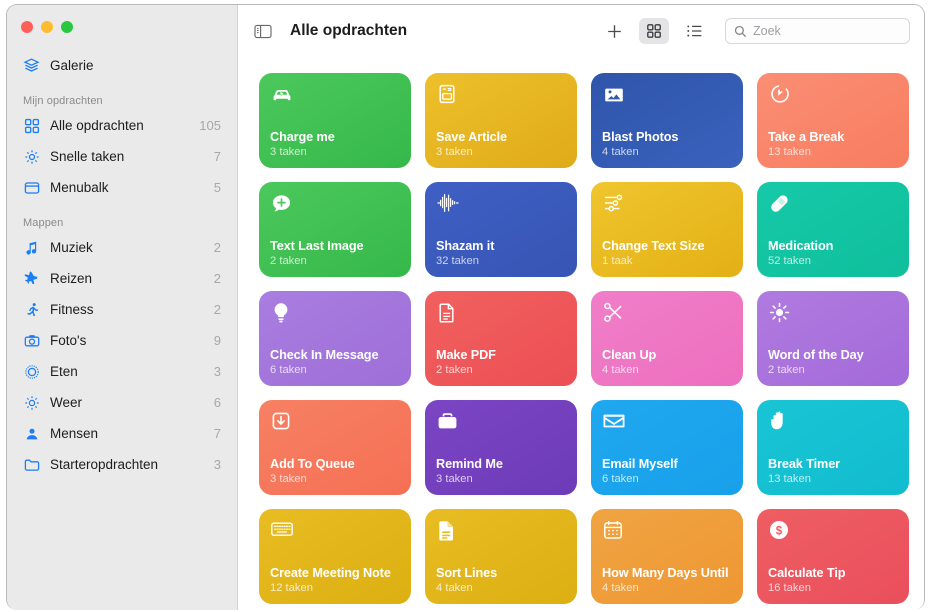 The width and height of the screenshot is (931, 612). Describe the element at coordinates (614, 31) in the screenshot. I see `add-shortcut-button` at that location.